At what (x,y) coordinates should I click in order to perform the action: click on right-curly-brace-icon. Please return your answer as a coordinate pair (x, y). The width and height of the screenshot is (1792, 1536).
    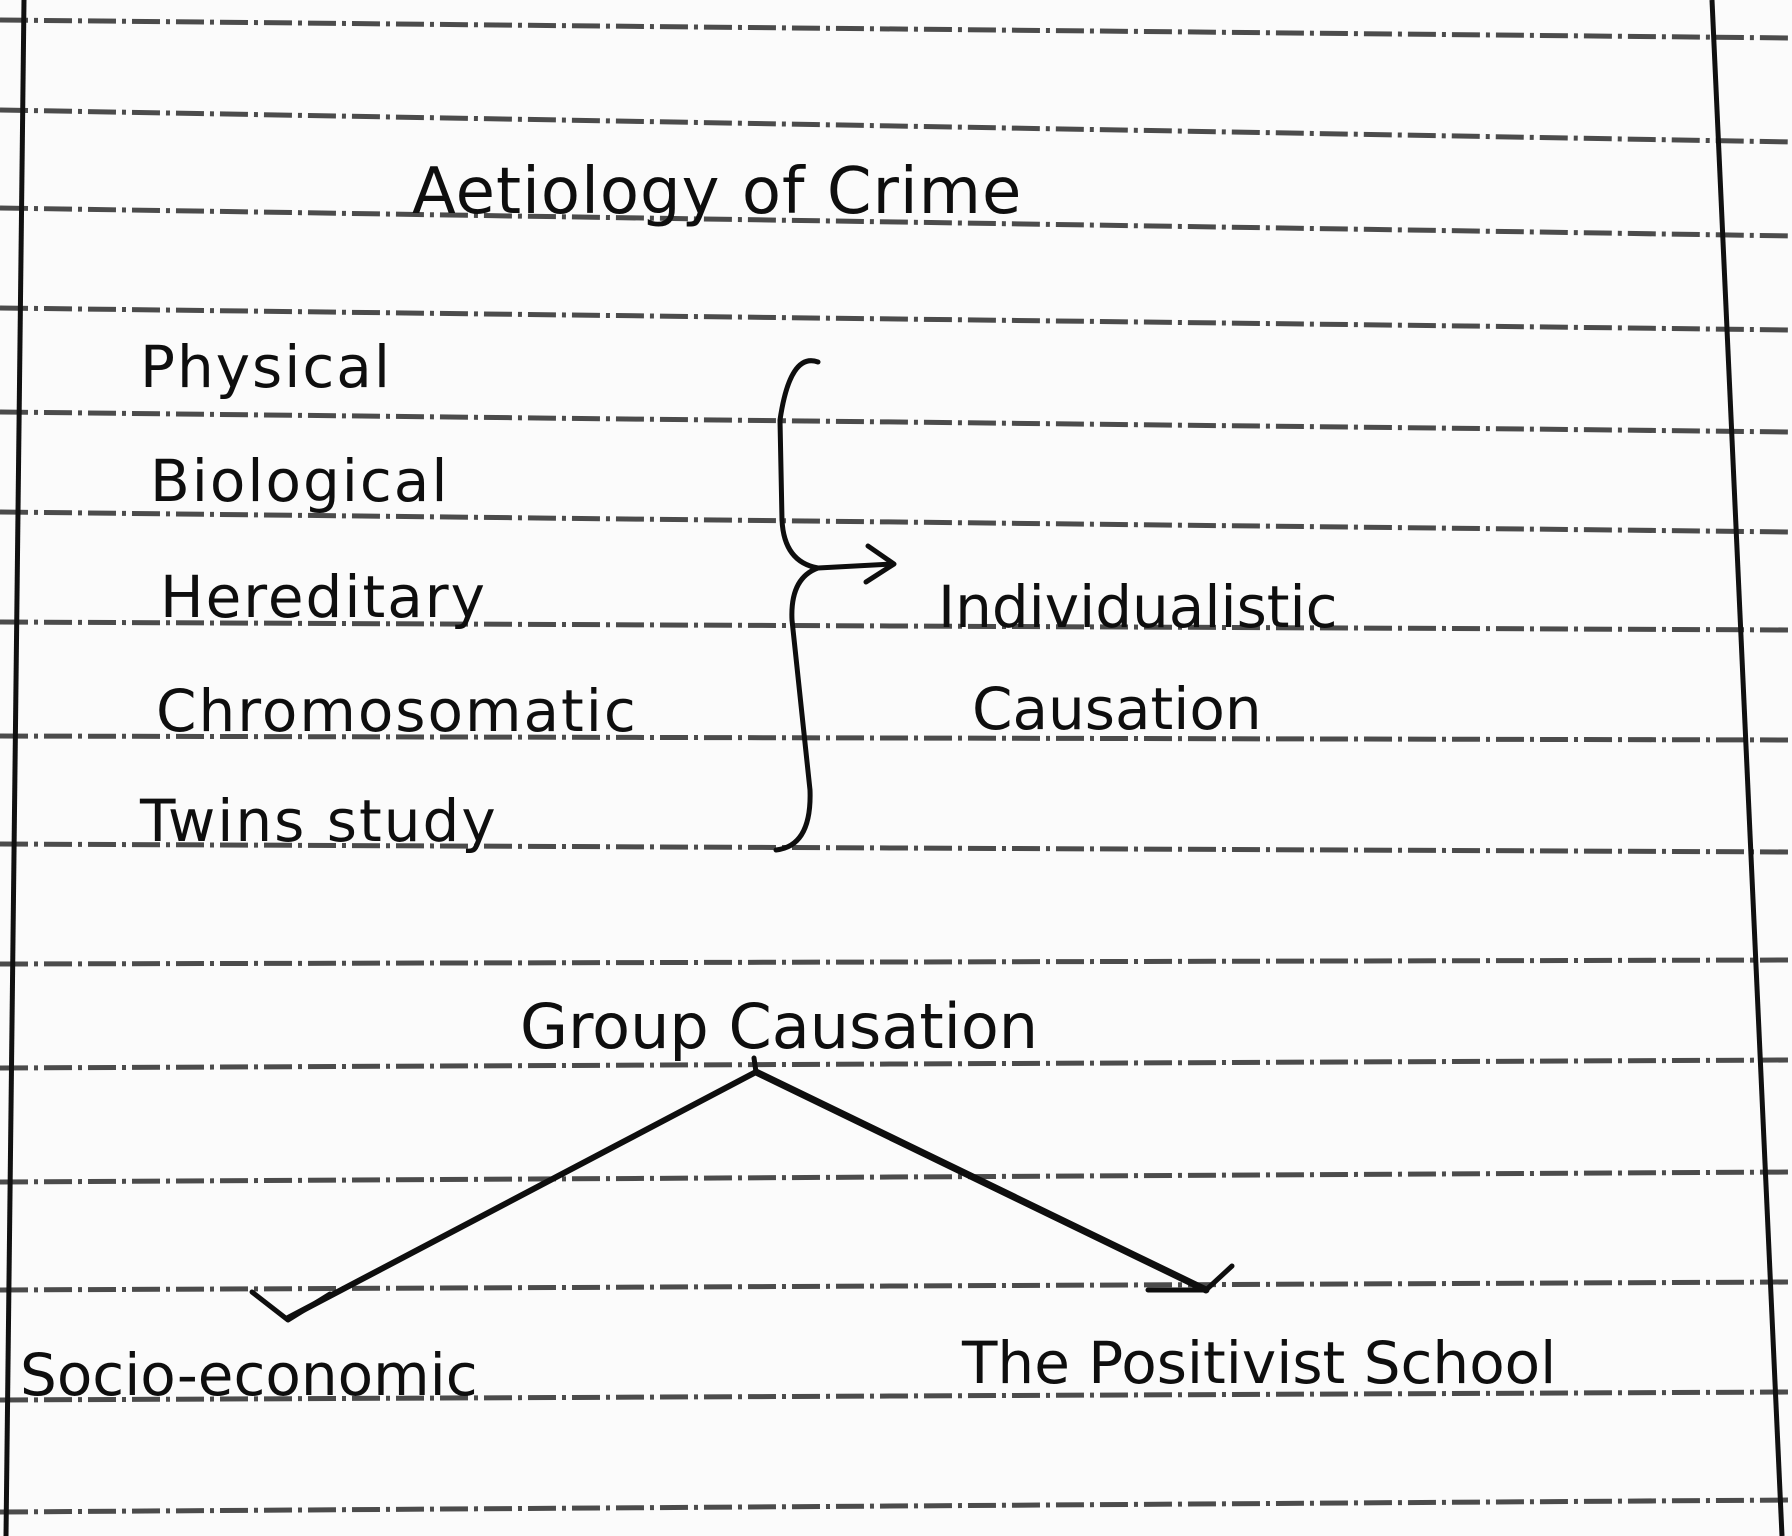
    Looking at the image, I should click on (800, 605).